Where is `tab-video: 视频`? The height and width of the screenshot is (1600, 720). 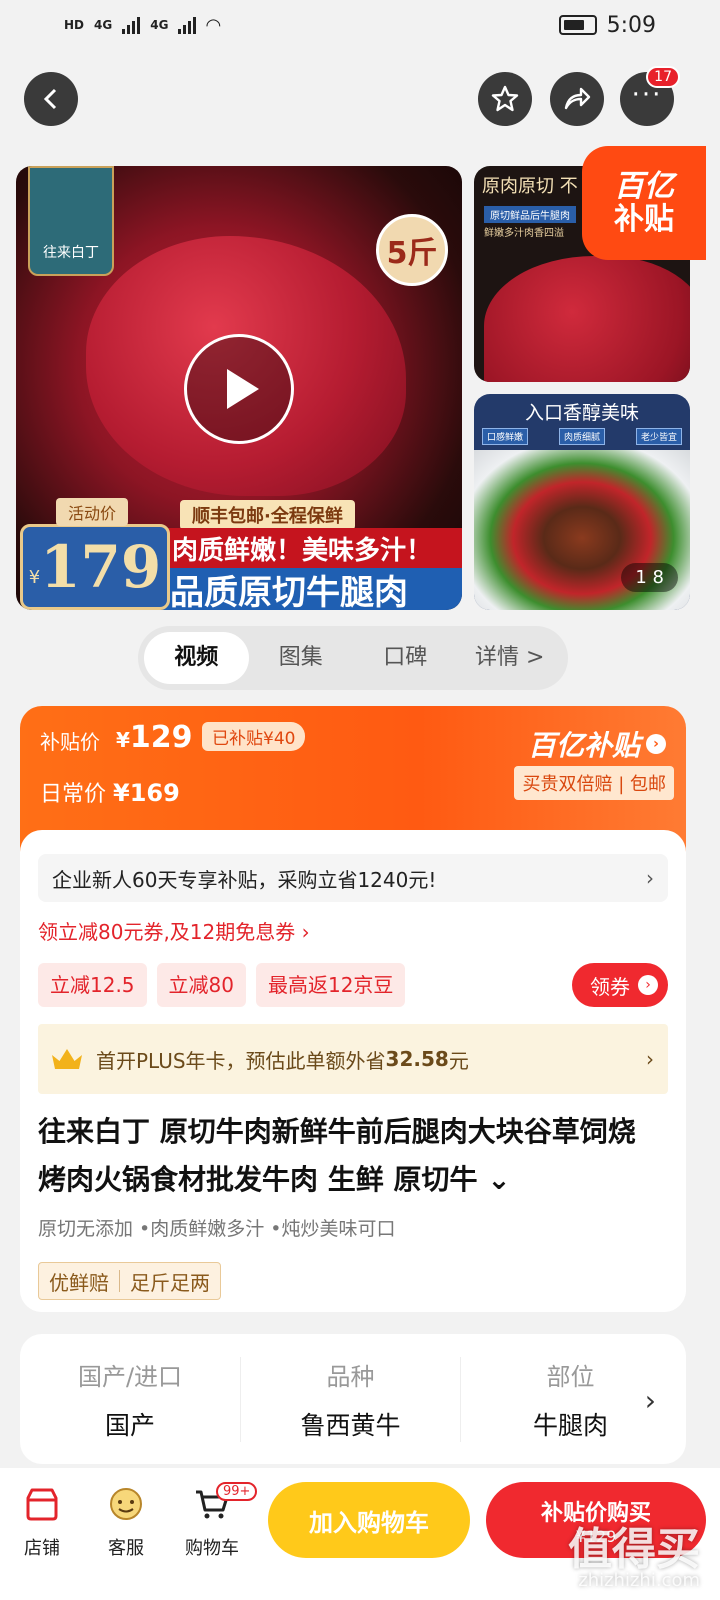
tab-video: 视频 is located at coordinates (196, 658).